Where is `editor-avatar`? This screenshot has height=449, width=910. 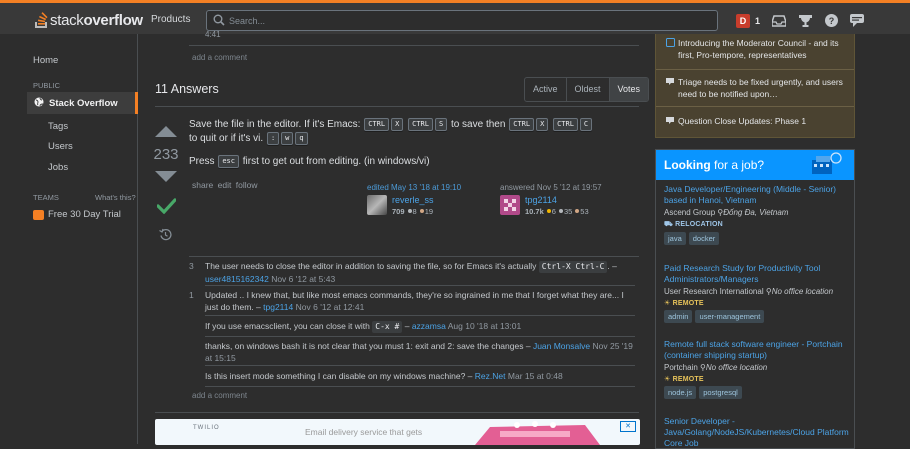 editor-avatar is located at coordinates (377, 205).